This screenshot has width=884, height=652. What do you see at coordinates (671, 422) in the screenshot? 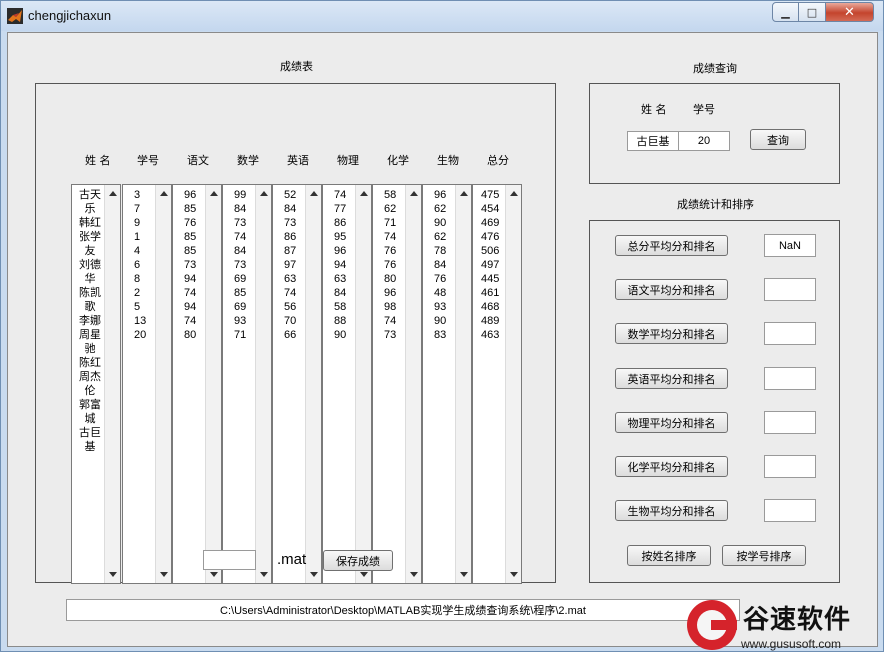
I see `avg-rank-physics-button: 物理平均分和排名` at bounding box center [671, 422].